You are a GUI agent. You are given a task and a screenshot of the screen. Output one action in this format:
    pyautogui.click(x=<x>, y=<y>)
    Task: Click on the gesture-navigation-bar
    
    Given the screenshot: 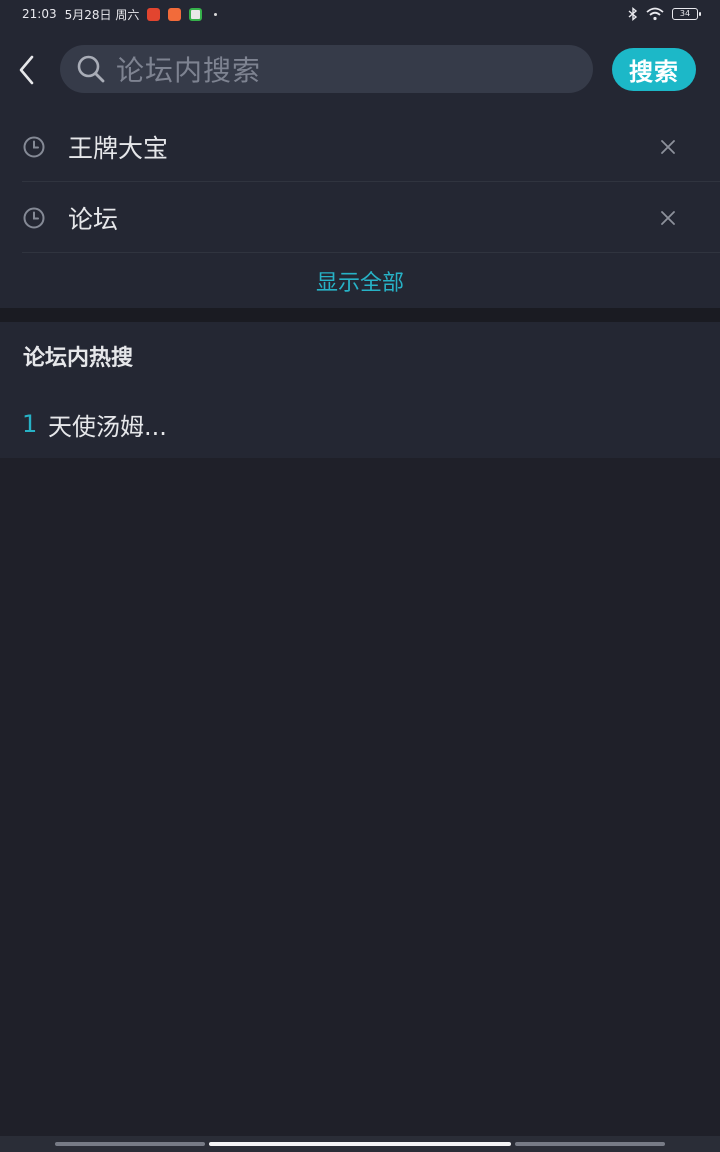 What is the action you would take?
    pyautogui.click(x=360, y=1144)
    